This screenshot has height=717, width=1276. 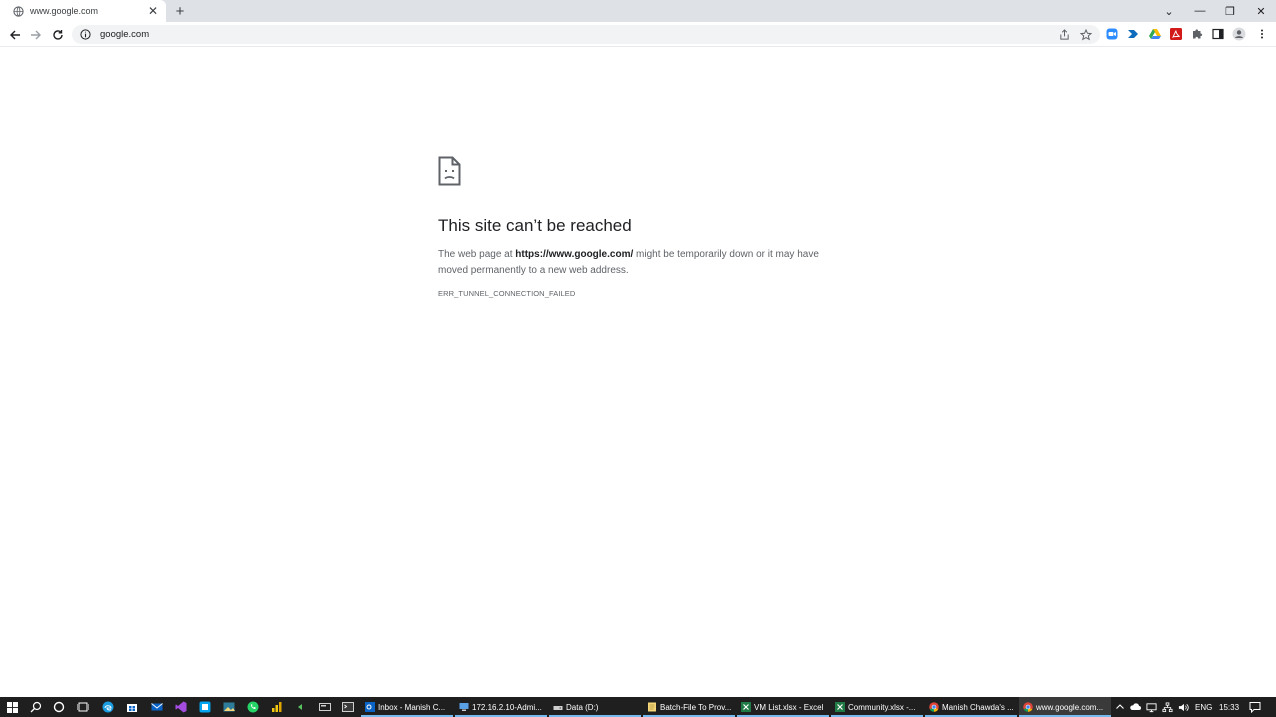 I want to click on notification-center-icon, so click(x=1255, y=707).